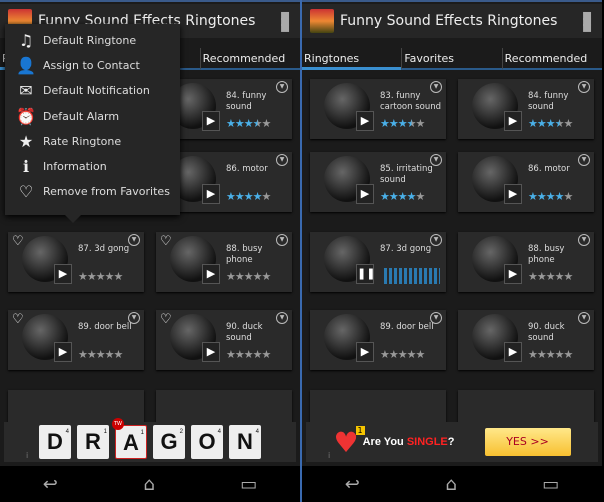 This screenshot has width=604, height=502. Describe the element at coordinates (92, 191) in the screenshot. I see `menu-item-remove-from-favorites: ♡ Remove from Favorites` at that location.